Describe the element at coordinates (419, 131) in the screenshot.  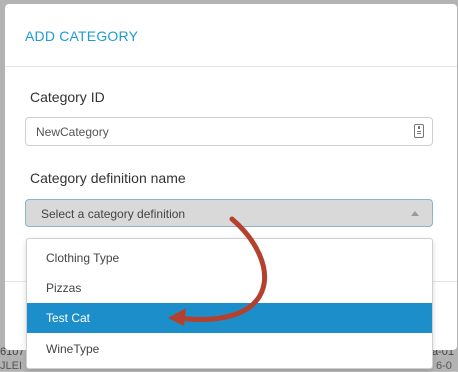
I see `contact-card-icon` at that location.